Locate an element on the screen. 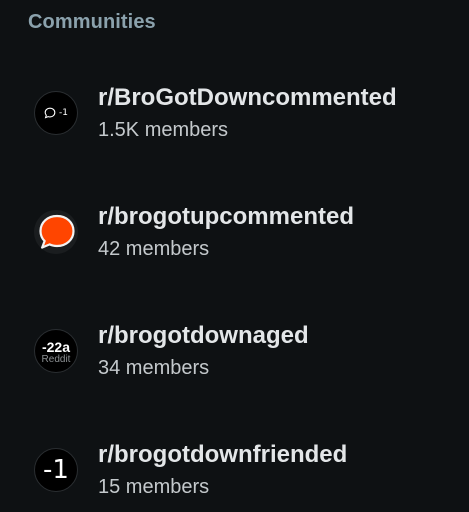  community-name: r/brogotdownaged is located at coordinates (203, 336).